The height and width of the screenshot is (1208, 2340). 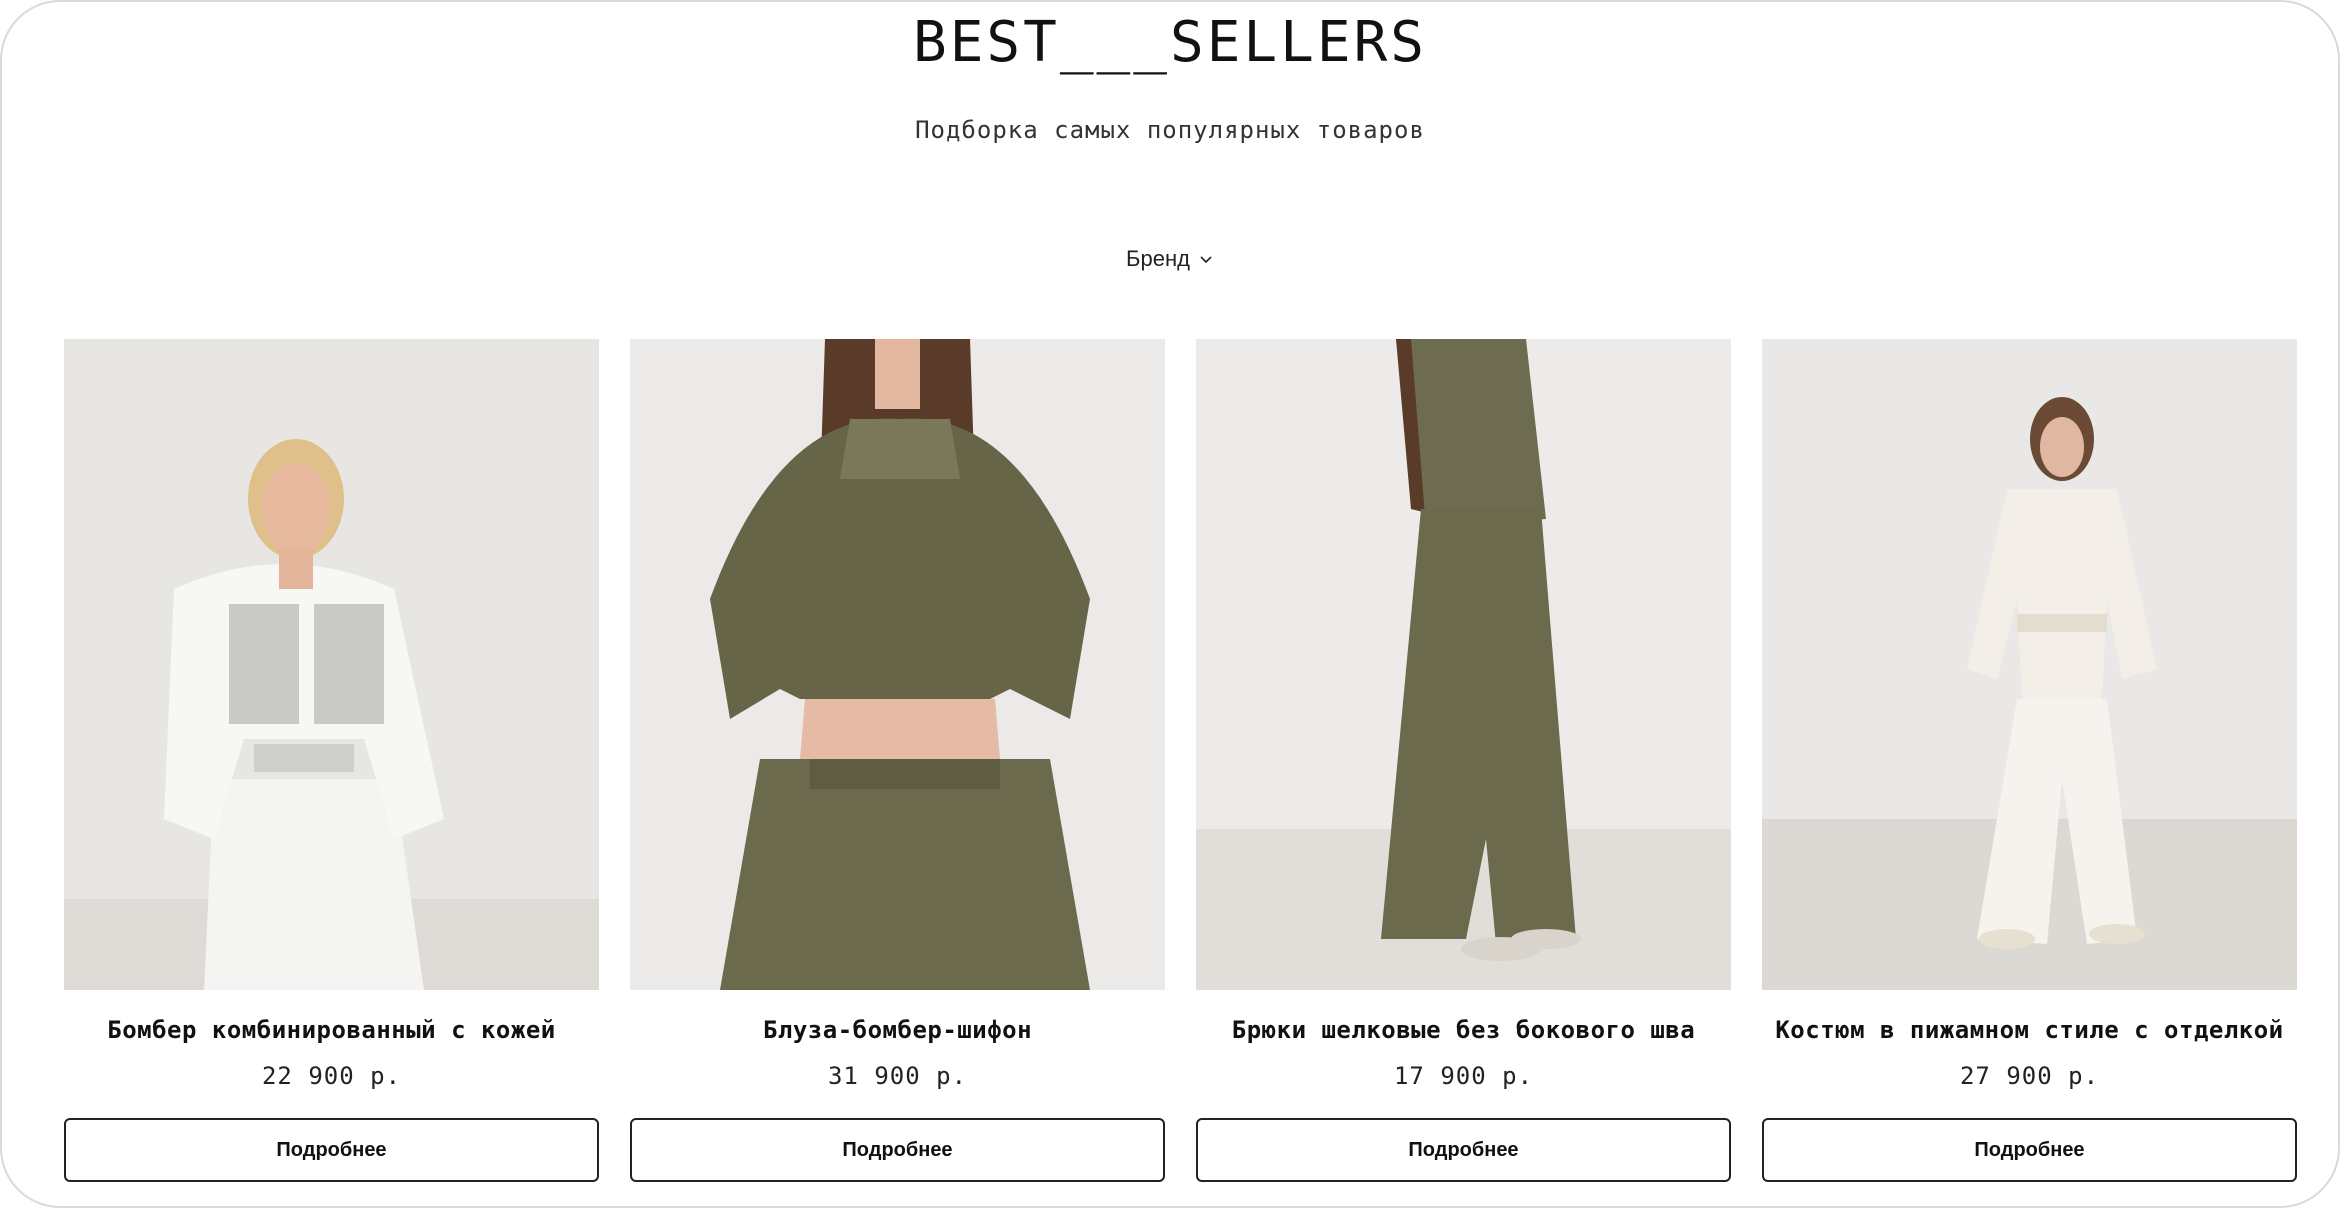 I want to click on brand-filter-label: Бренд, so click(x=1158, y=258).